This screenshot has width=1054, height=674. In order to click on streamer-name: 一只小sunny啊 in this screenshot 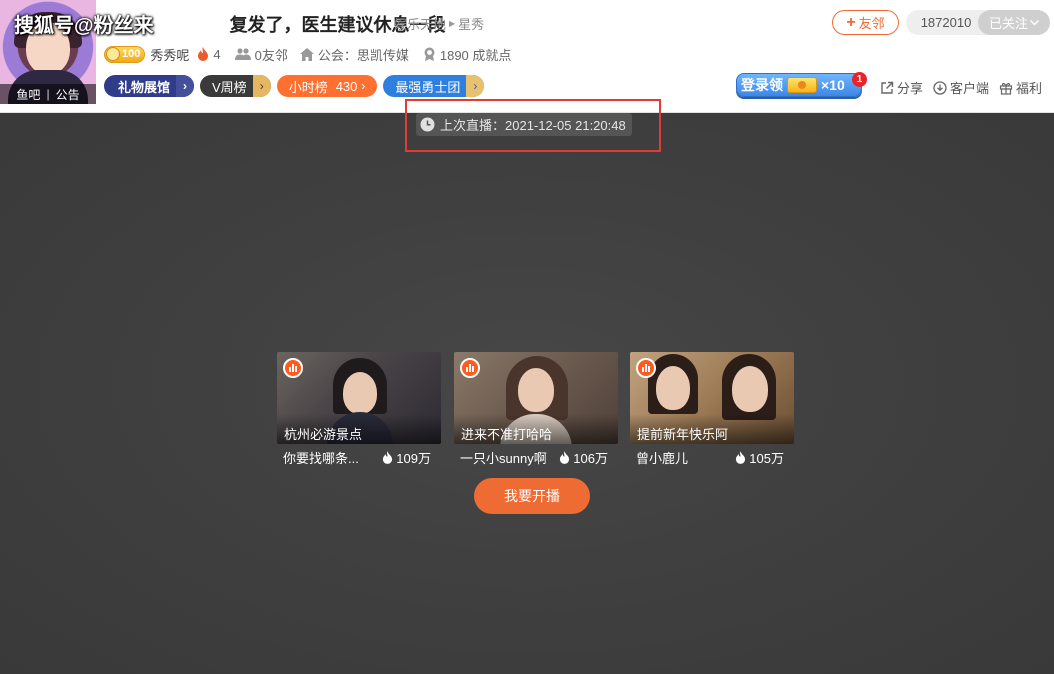, I will do `click(503, 458)`.